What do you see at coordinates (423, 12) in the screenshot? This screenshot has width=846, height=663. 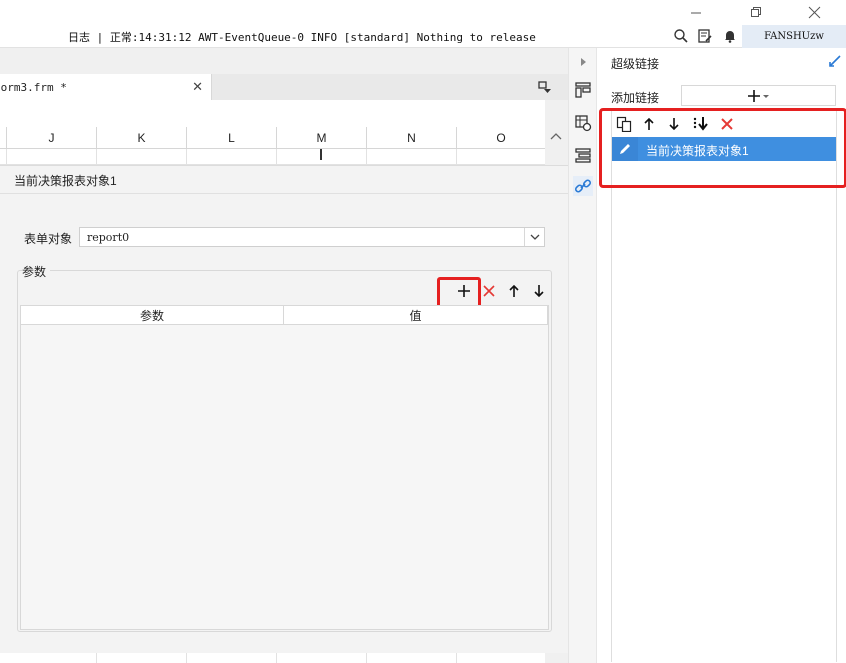 I see `window-title-bar` at bounding box center [423, 12].